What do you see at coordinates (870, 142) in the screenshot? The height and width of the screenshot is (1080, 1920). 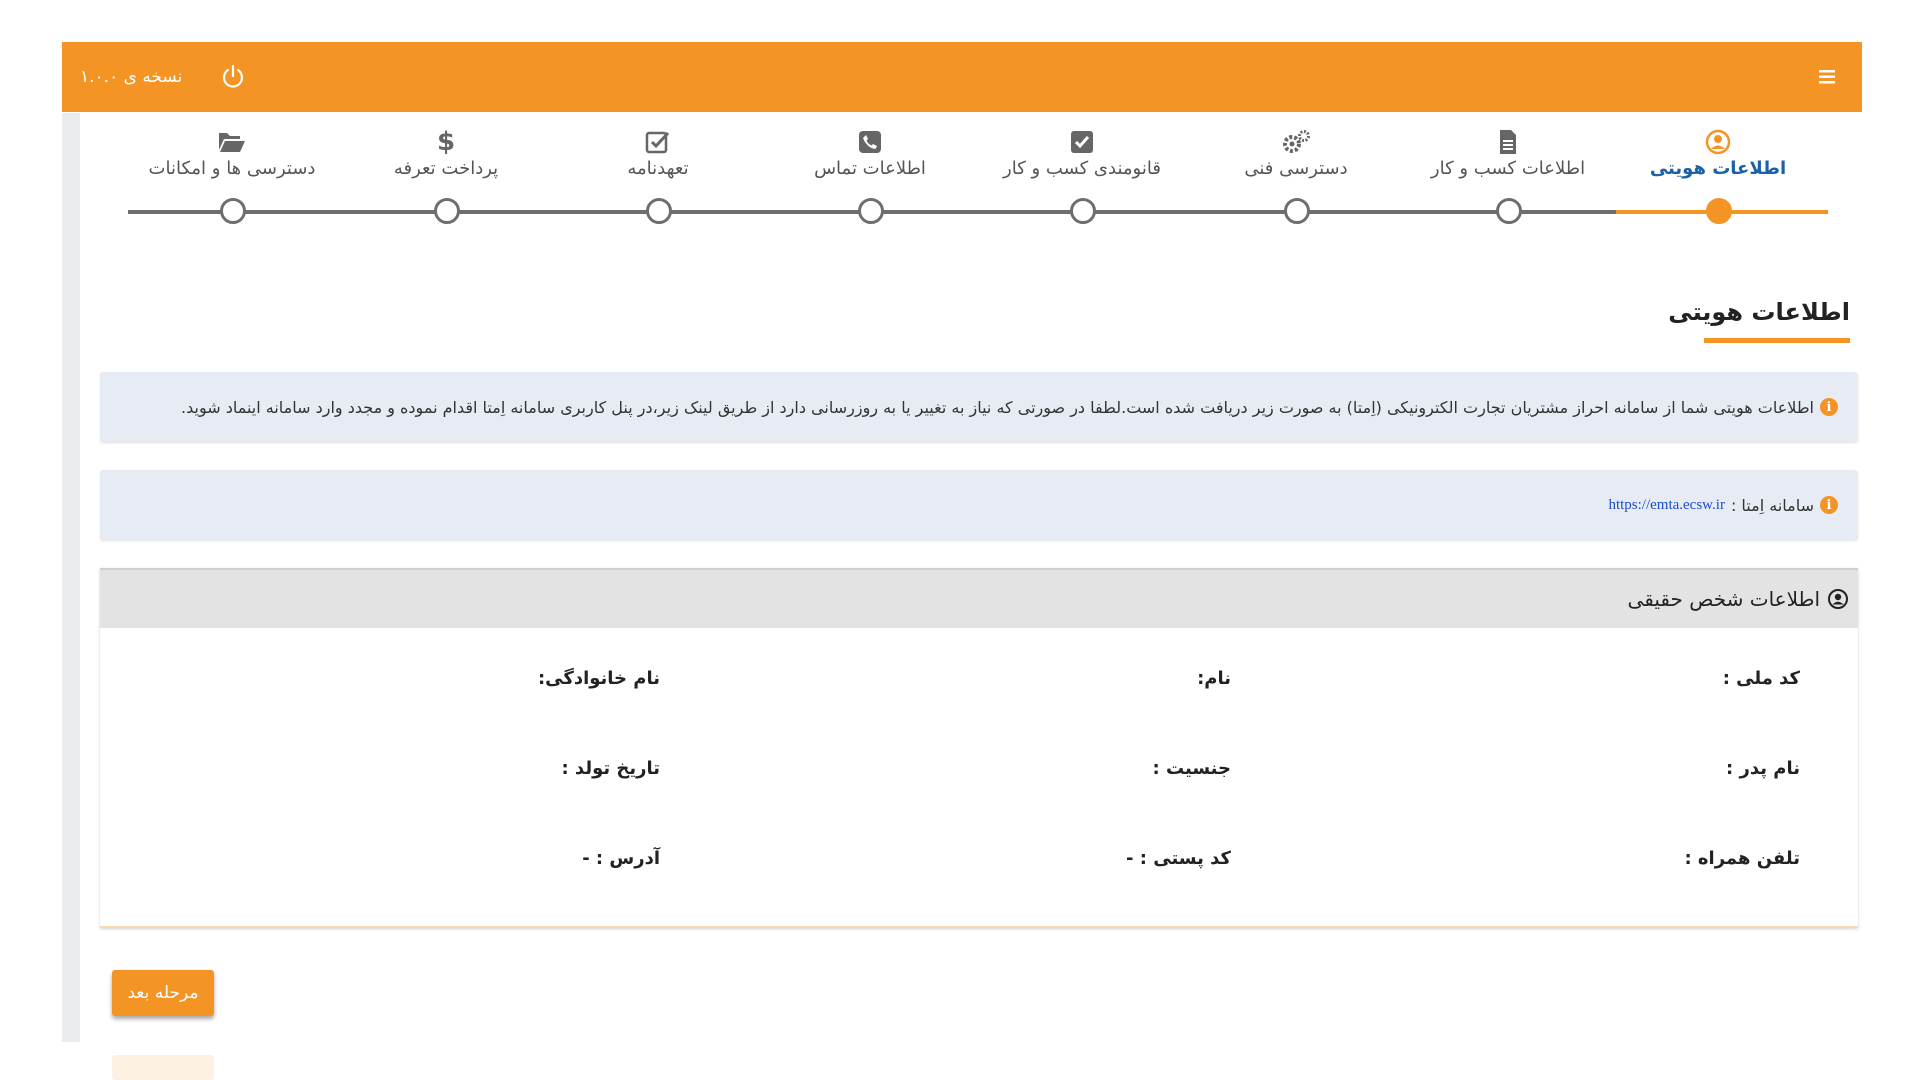 I see `phone-icon` at bounding box center [870, 142].